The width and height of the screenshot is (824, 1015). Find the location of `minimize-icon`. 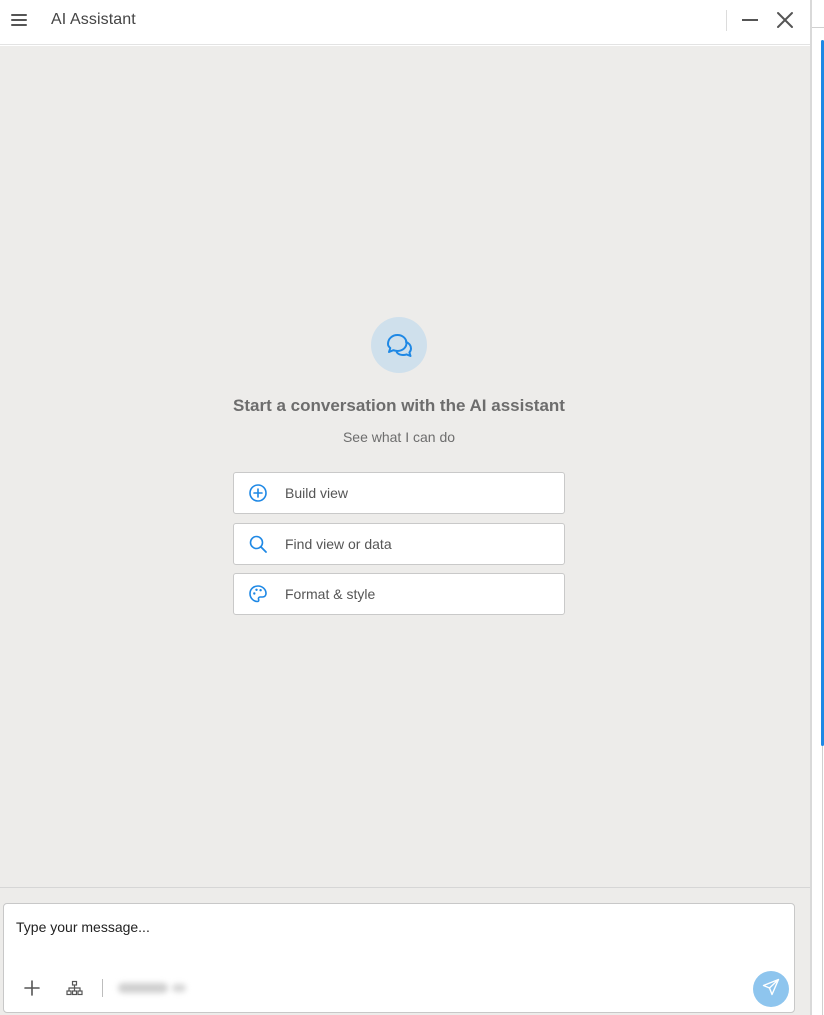

minimize-icon is located at coordinates (750, 20).